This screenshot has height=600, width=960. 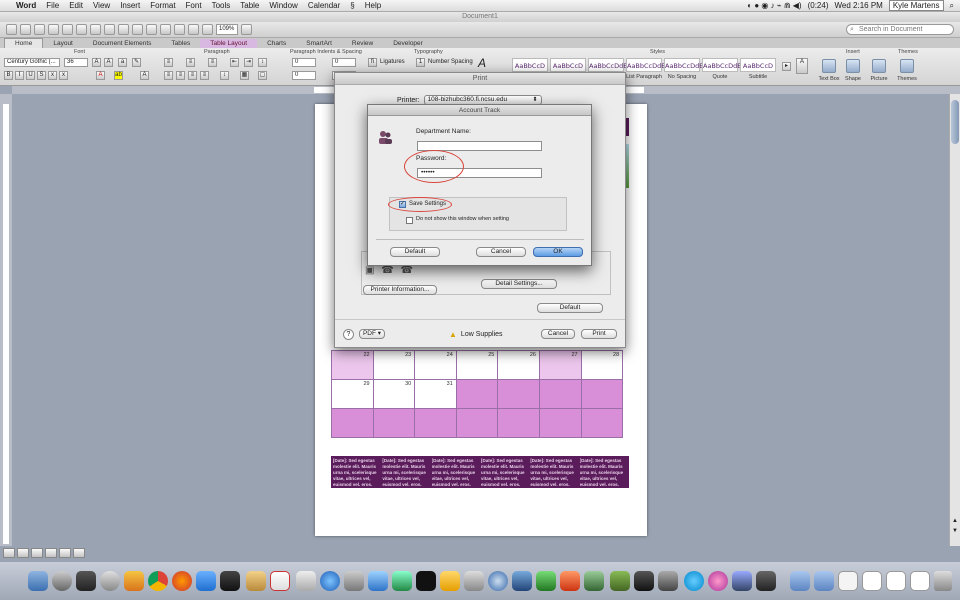 What do you see at coordinates (718, 581) in the screenshot?
I see `game-center-icon` at bounding box center [718, 581].